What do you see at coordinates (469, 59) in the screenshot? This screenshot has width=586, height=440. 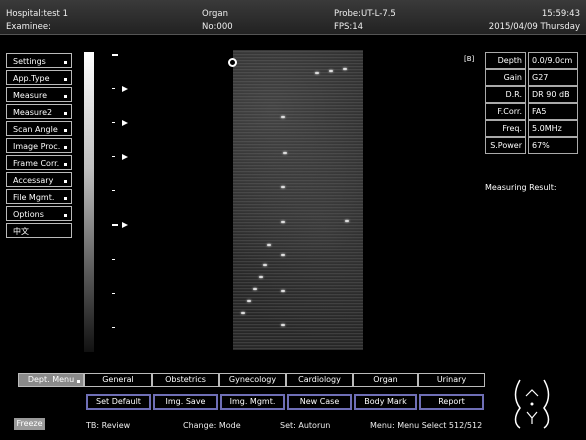 I see `mode-indicator: [B]` at bounding box center [469, 59].